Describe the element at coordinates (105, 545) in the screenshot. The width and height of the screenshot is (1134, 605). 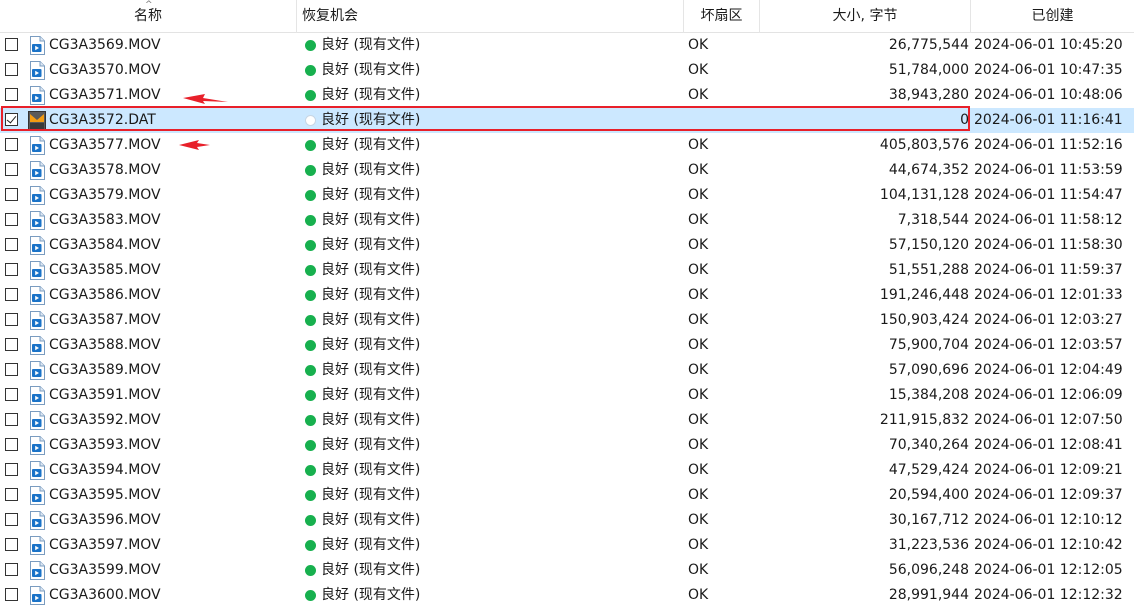
I see `row-file-name: CG3A3597.MOV` at that location.